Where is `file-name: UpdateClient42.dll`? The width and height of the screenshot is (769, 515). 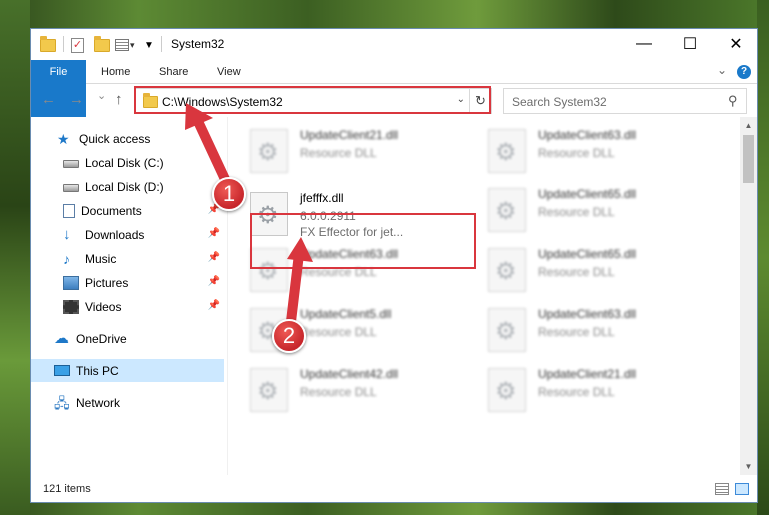
file-name: UpdateClient42.dll is located at coordinates (349, 374).